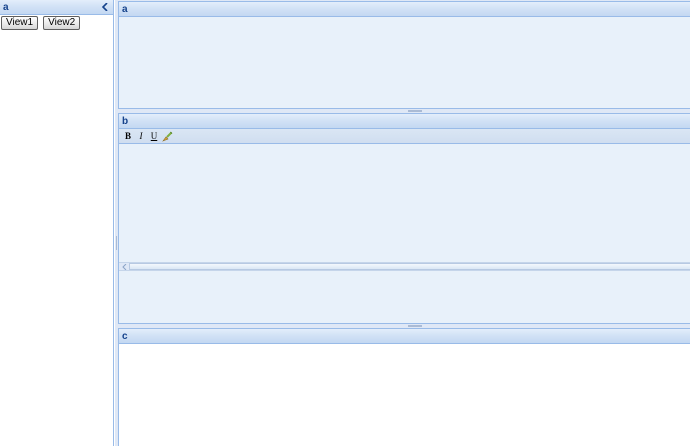 The width and height of the screenshot is (690, 446). I want to click on view1-button: View1, so click(20, 23).